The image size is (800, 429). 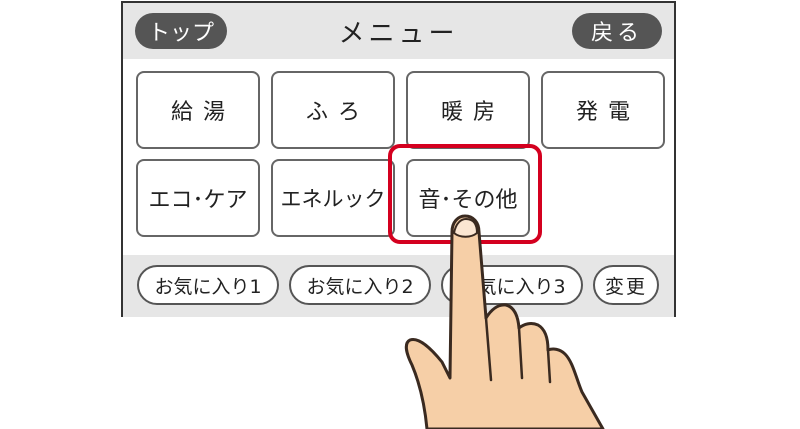 What do you see at coordinates (398, 31) in the screenshot?
I see `header-bar: トップ メニュー 戻る` at bounding box center [398, 31].